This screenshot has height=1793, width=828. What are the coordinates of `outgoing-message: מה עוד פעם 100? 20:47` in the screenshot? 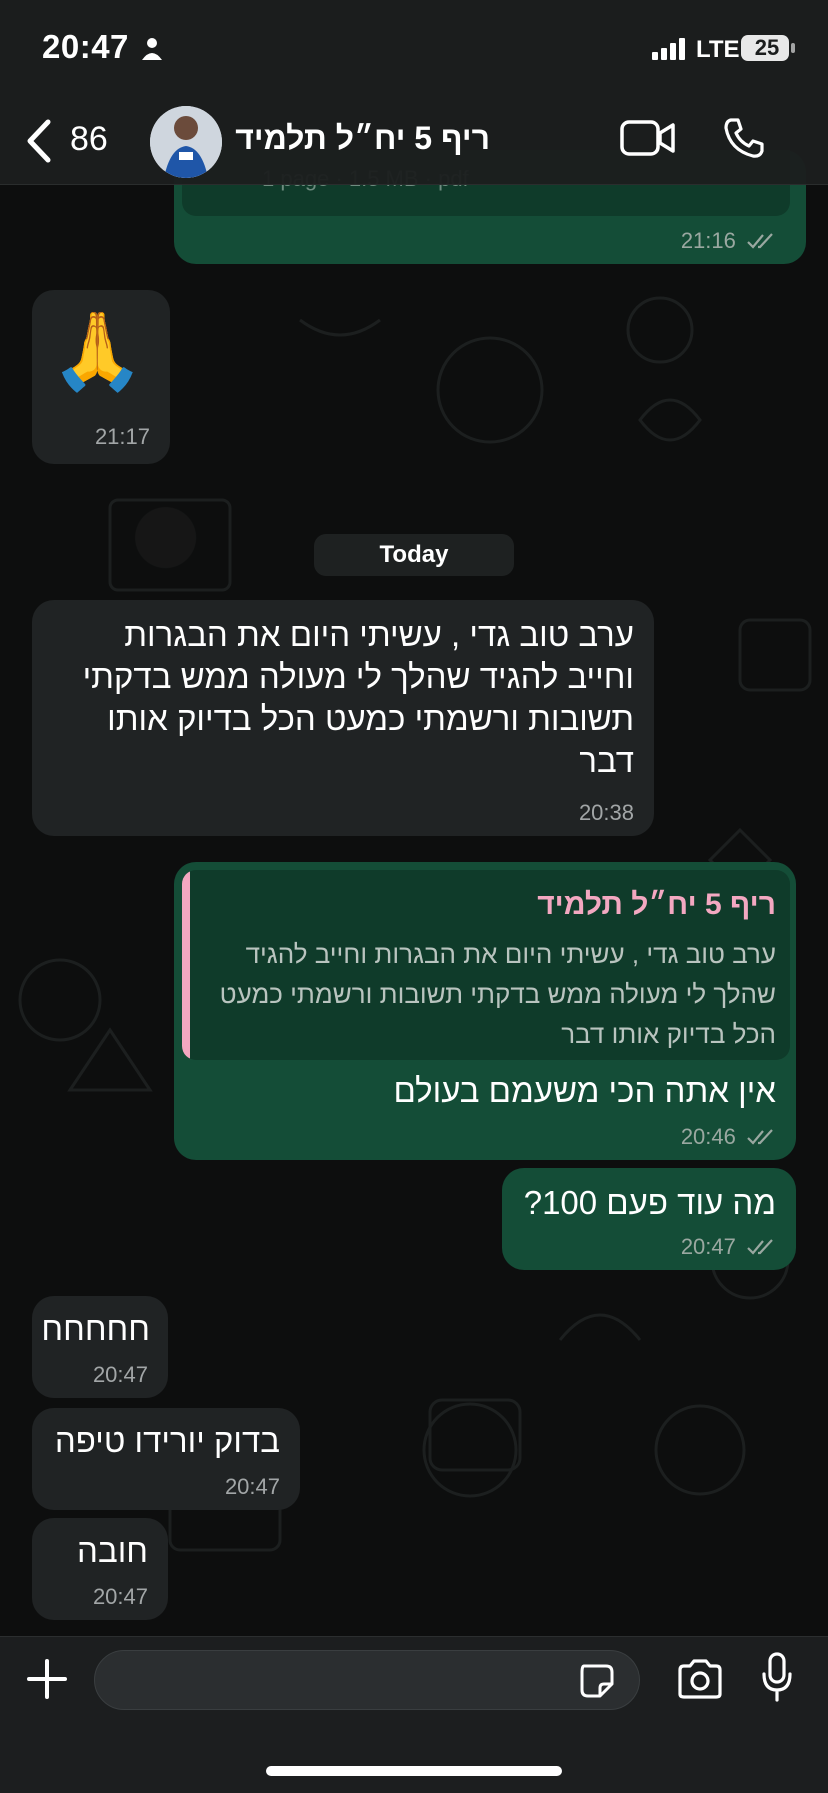 It's located at (649, 1219).